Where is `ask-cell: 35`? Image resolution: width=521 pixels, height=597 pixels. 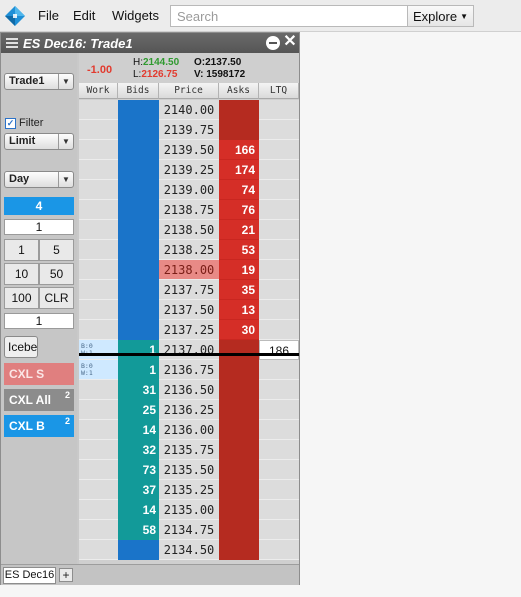
ask-cell: 35 is located at coordinates (239, 290).